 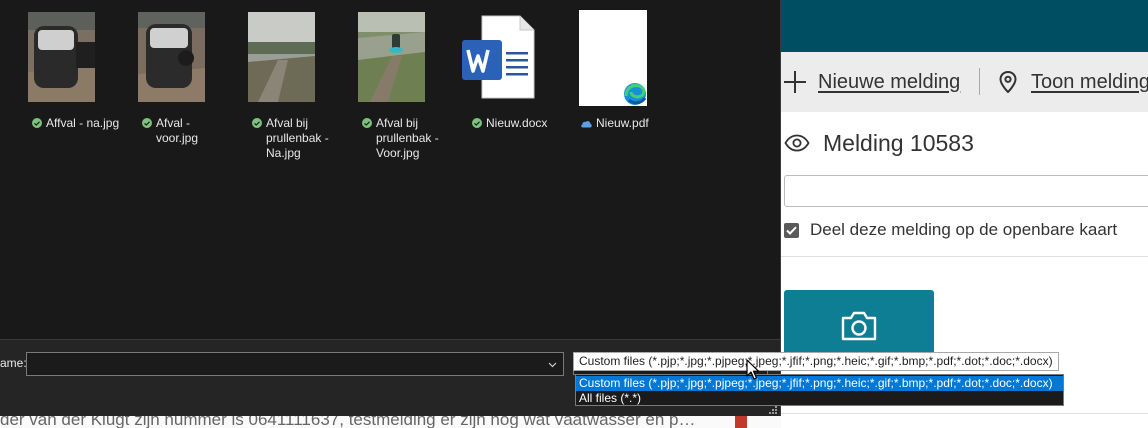 I want to click on show-reports-link: Toon melding, so click(x=1073, y=82).